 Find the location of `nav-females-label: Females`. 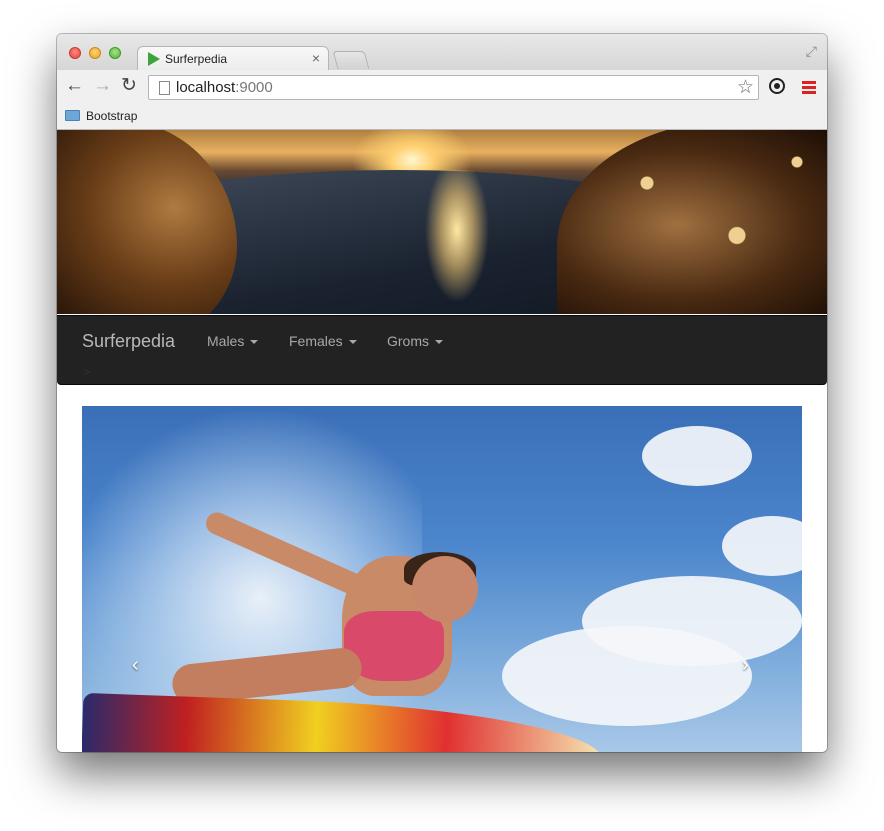

nav-females-label: Females is located at coordinates (316, 341).